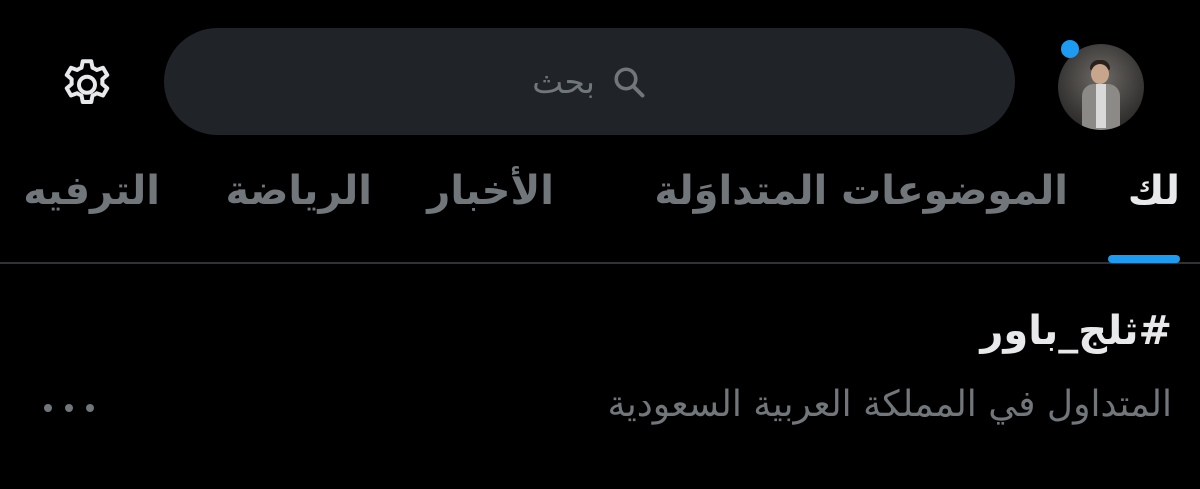 Image resolution: width=1200 pixels, height=489 pixels. I want to click on trend-name: #ثلج_باور, so click(1076, 331).